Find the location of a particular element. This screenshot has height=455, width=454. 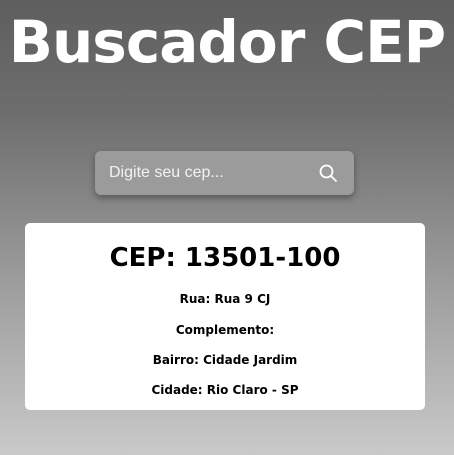

complement-text: Complemento: is located at coordinates (225, 330).